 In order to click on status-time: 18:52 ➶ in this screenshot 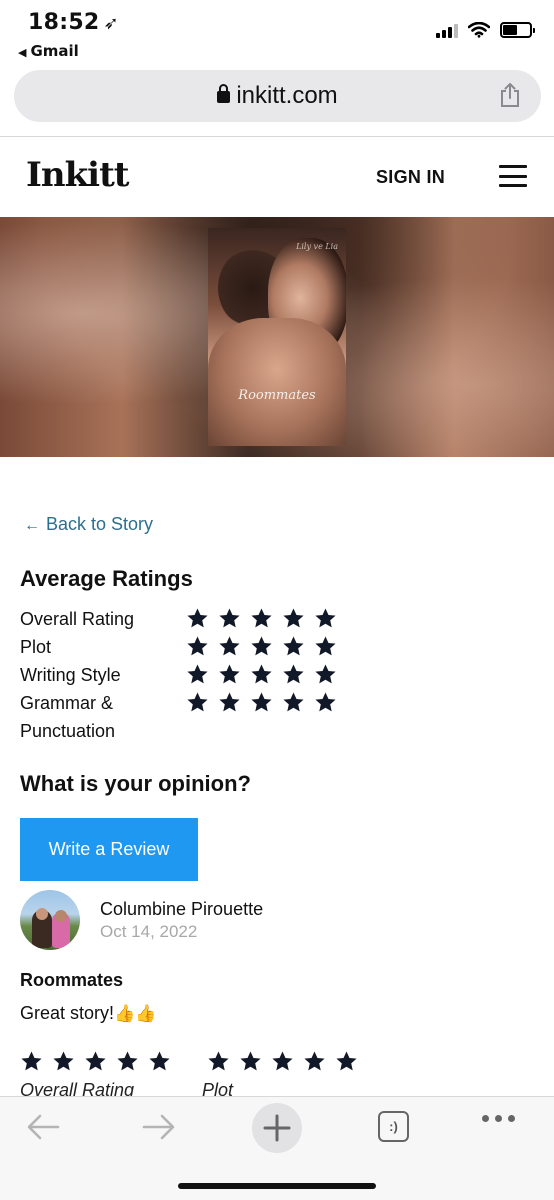, I will do `click(73, 22)`.